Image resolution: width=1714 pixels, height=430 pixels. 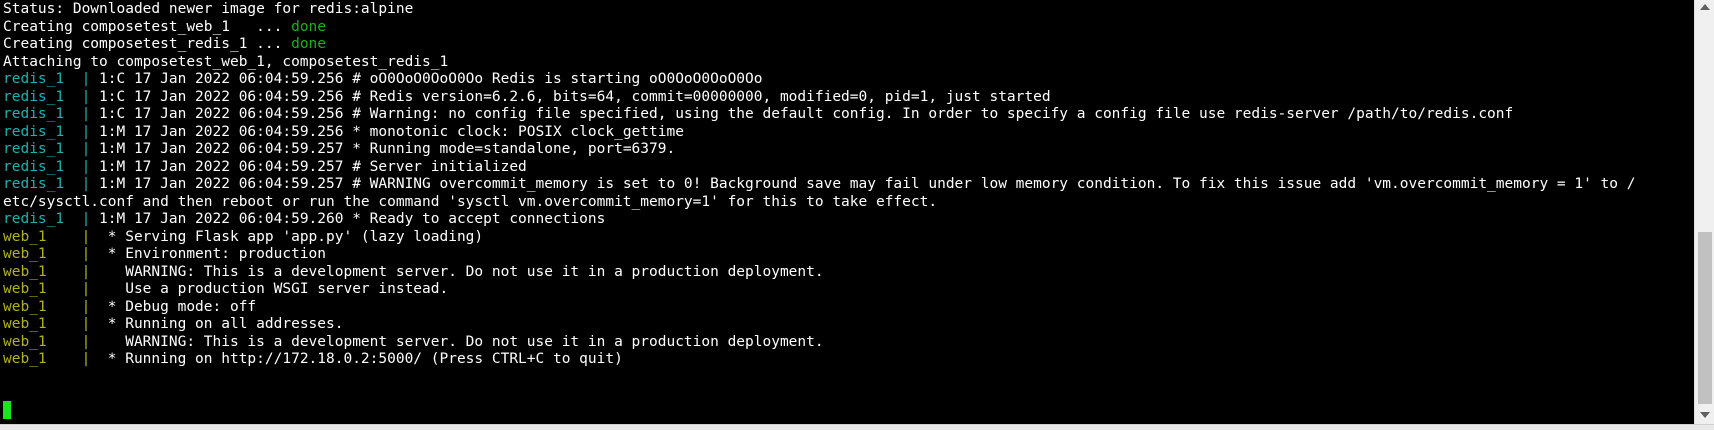 I want to click on vertical-scrollbar, so click(x=1704, y=212).